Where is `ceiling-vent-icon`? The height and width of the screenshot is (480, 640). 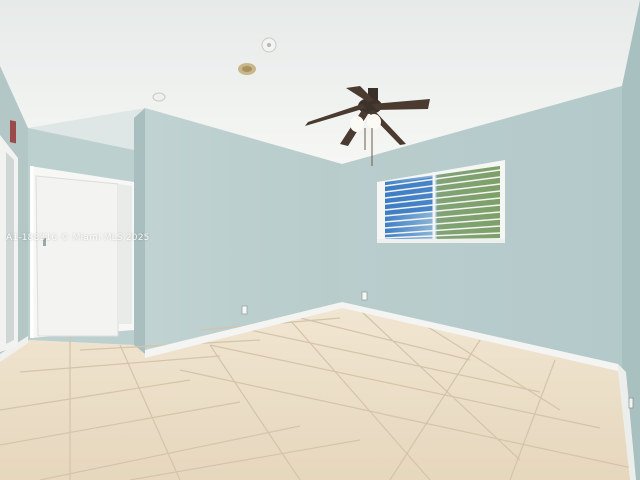 ceiling-vent-icon is located at coordinates (247, 69).